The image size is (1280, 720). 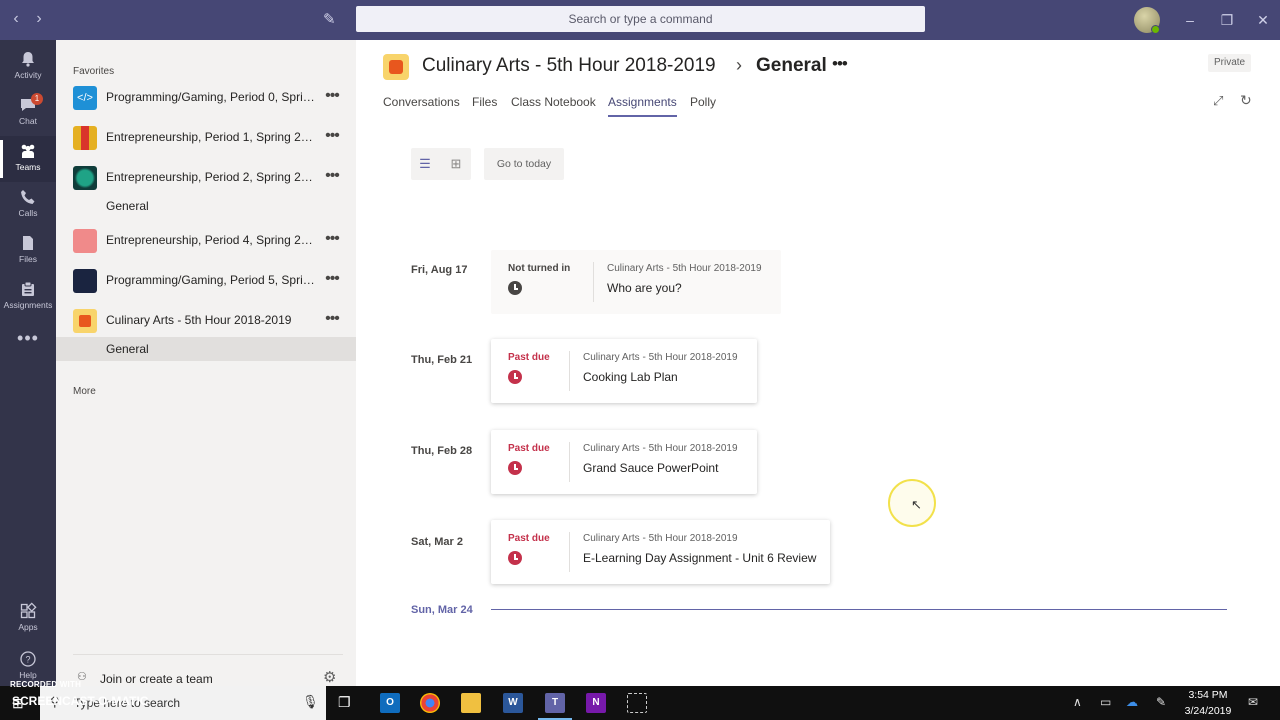 I want to click on files-icon, so click(x=28, y=243).